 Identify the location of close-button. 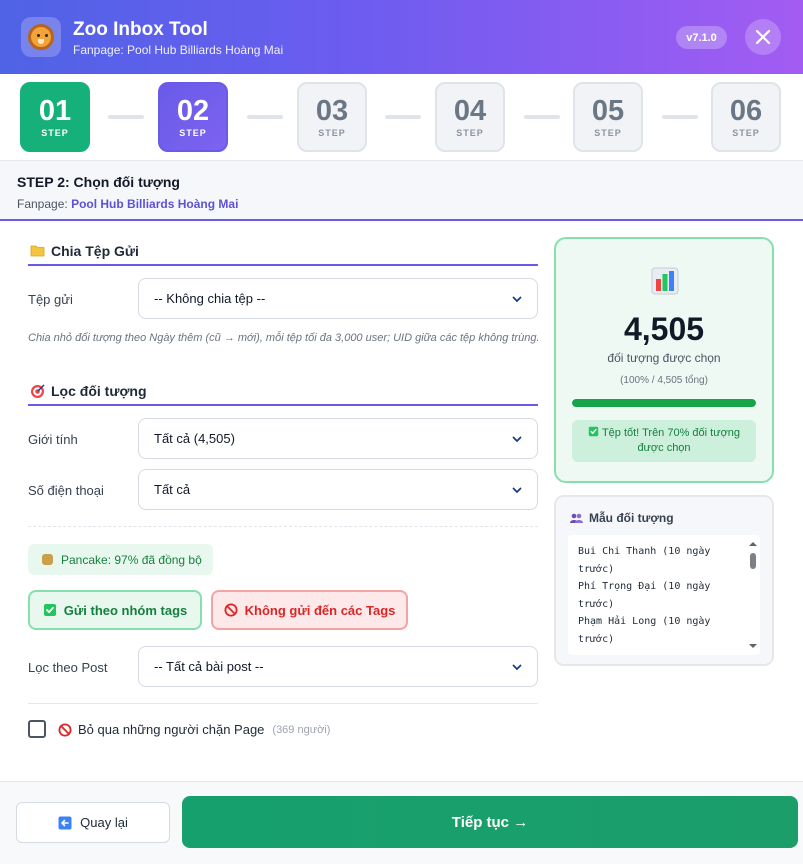
(763, 37).